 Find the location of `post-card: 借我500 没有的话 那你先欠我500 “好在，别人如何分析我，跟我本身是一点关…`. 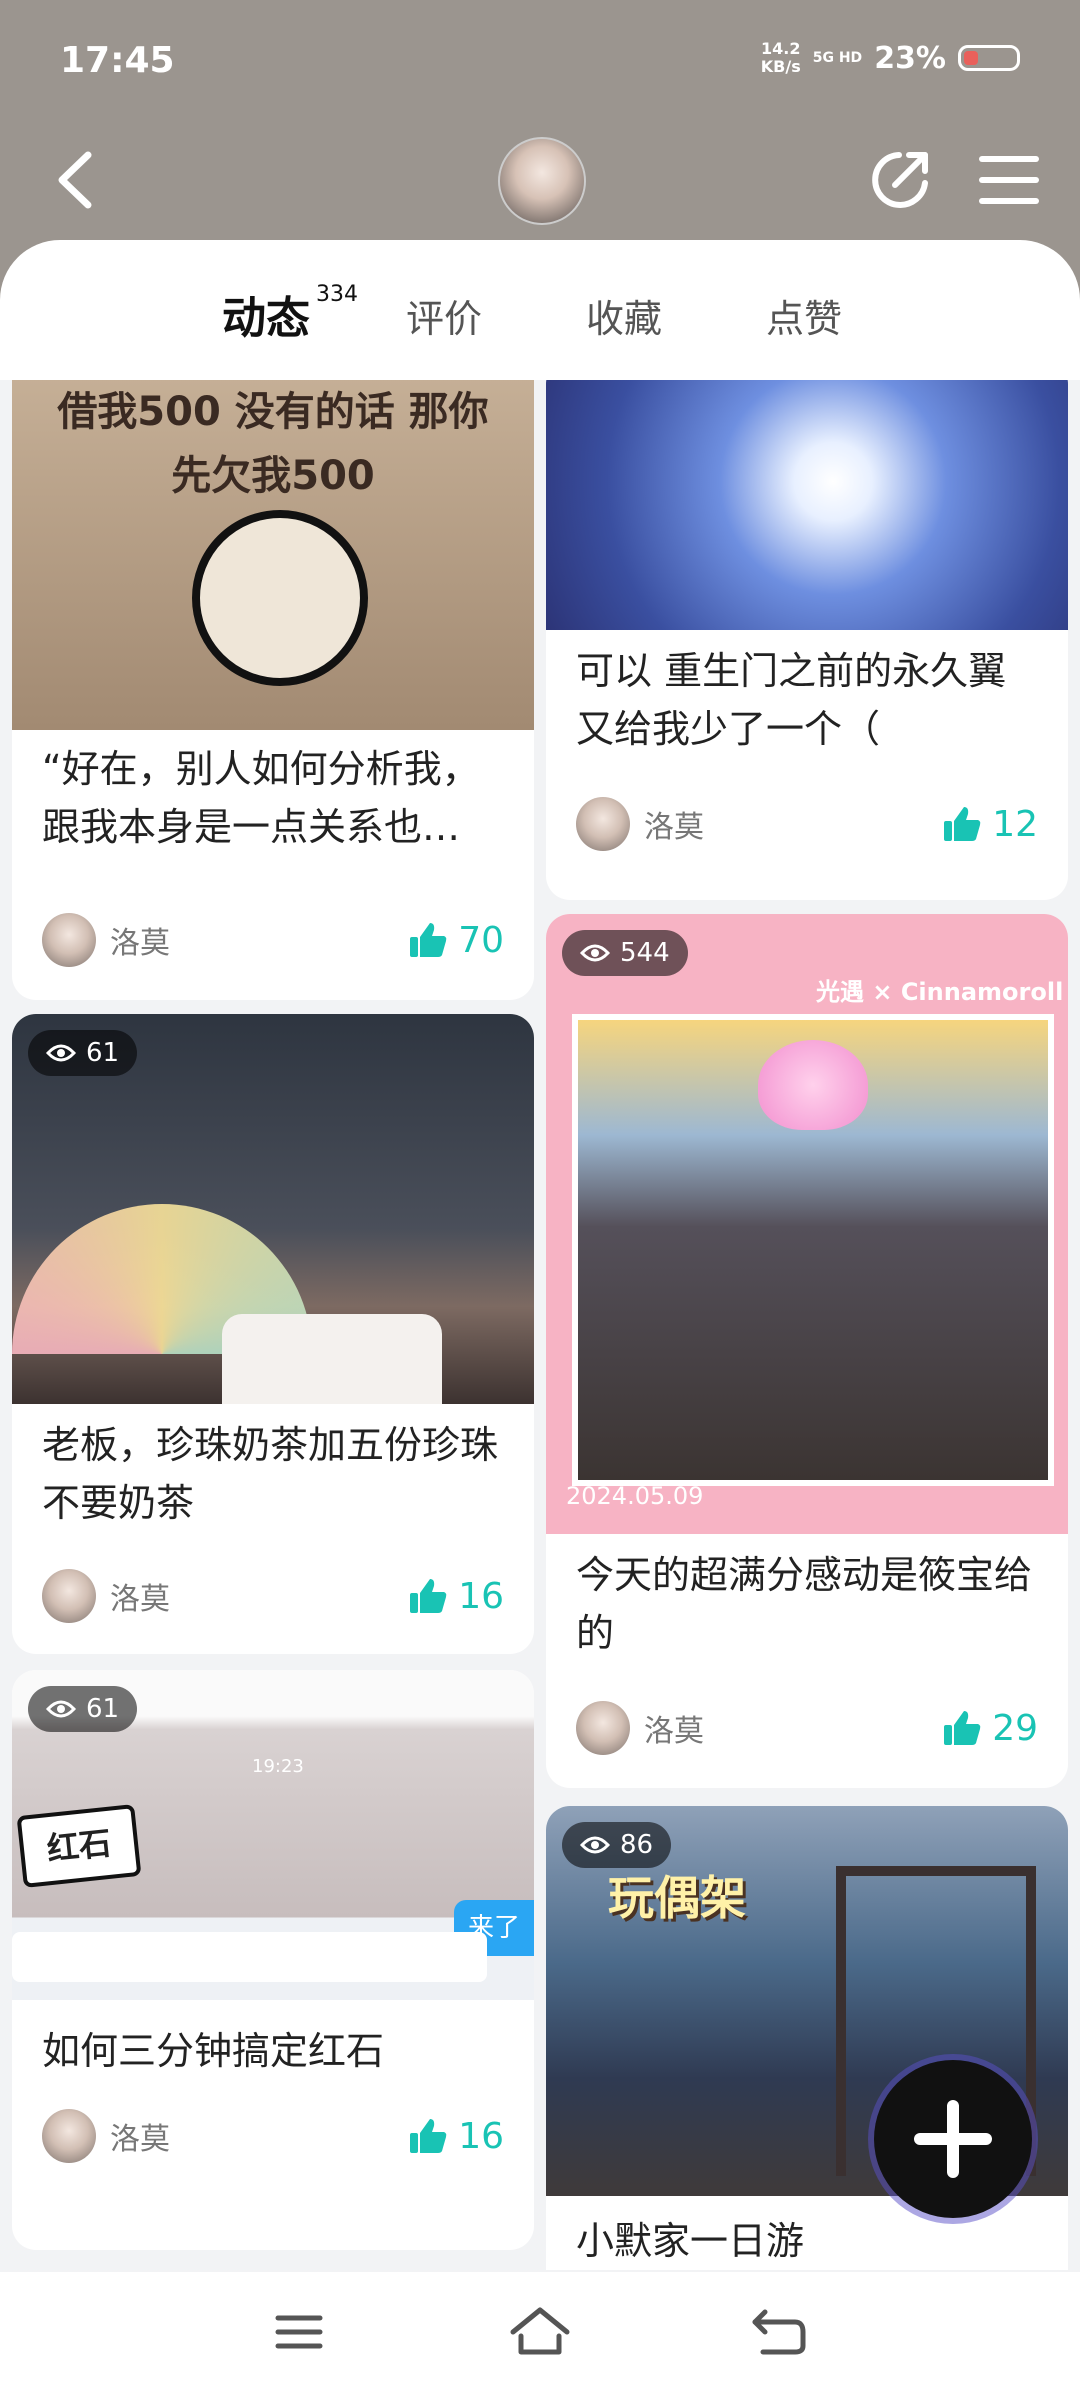

post-card: 借我500 没有的话 那你先欠我500 “好在，别人如何分析我，跟我本身是一点关… is located at coordinates (273, 690).